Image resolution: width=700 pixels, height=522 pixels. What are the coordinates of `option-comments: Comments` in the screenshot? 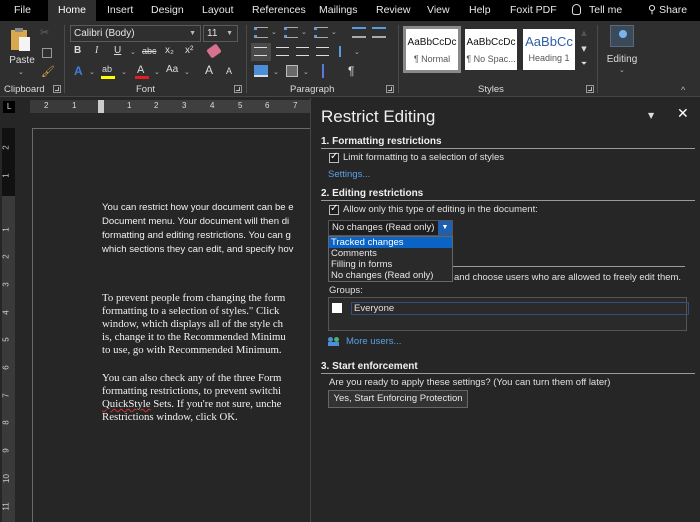 It's located at (390, 253).